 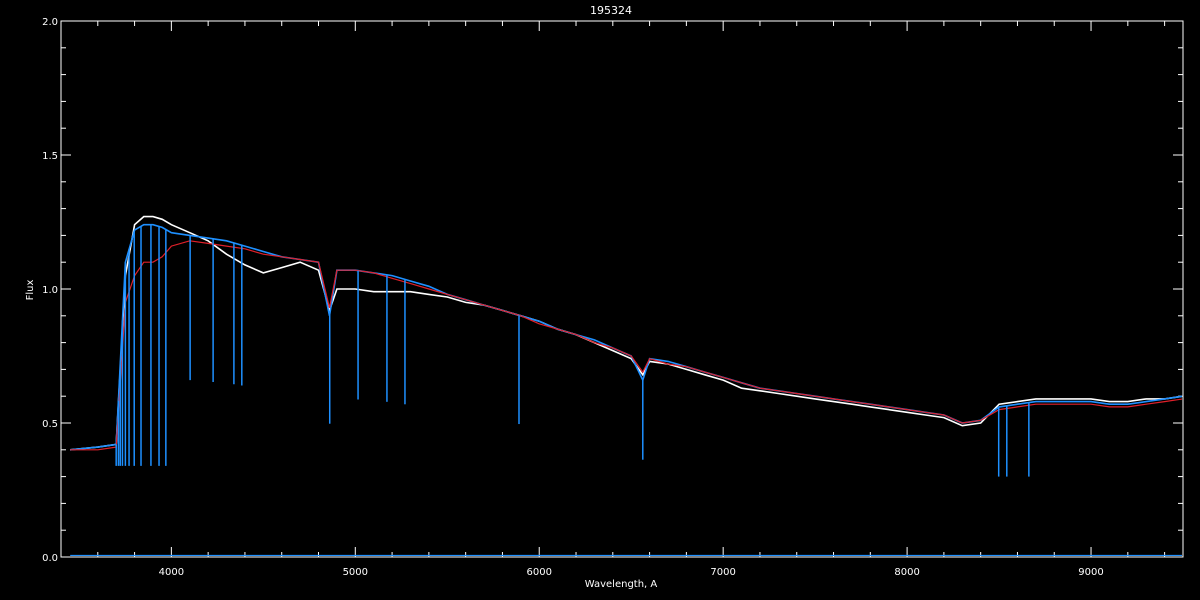 What do you see at coordinates (611, 10) in the screenshot?
I see `chart-title: 195324` at bounding box center [611, 10].